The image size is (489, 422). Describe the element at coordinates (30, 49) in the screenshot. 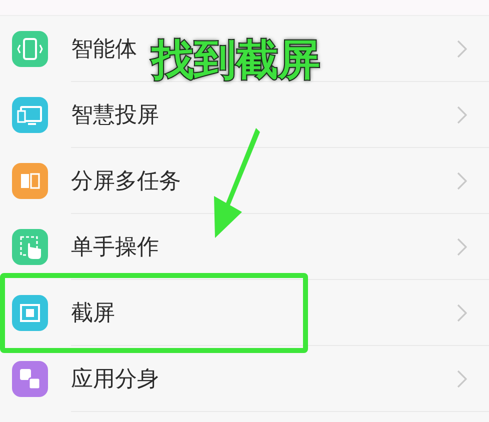

I see `phone-icon` at that location.